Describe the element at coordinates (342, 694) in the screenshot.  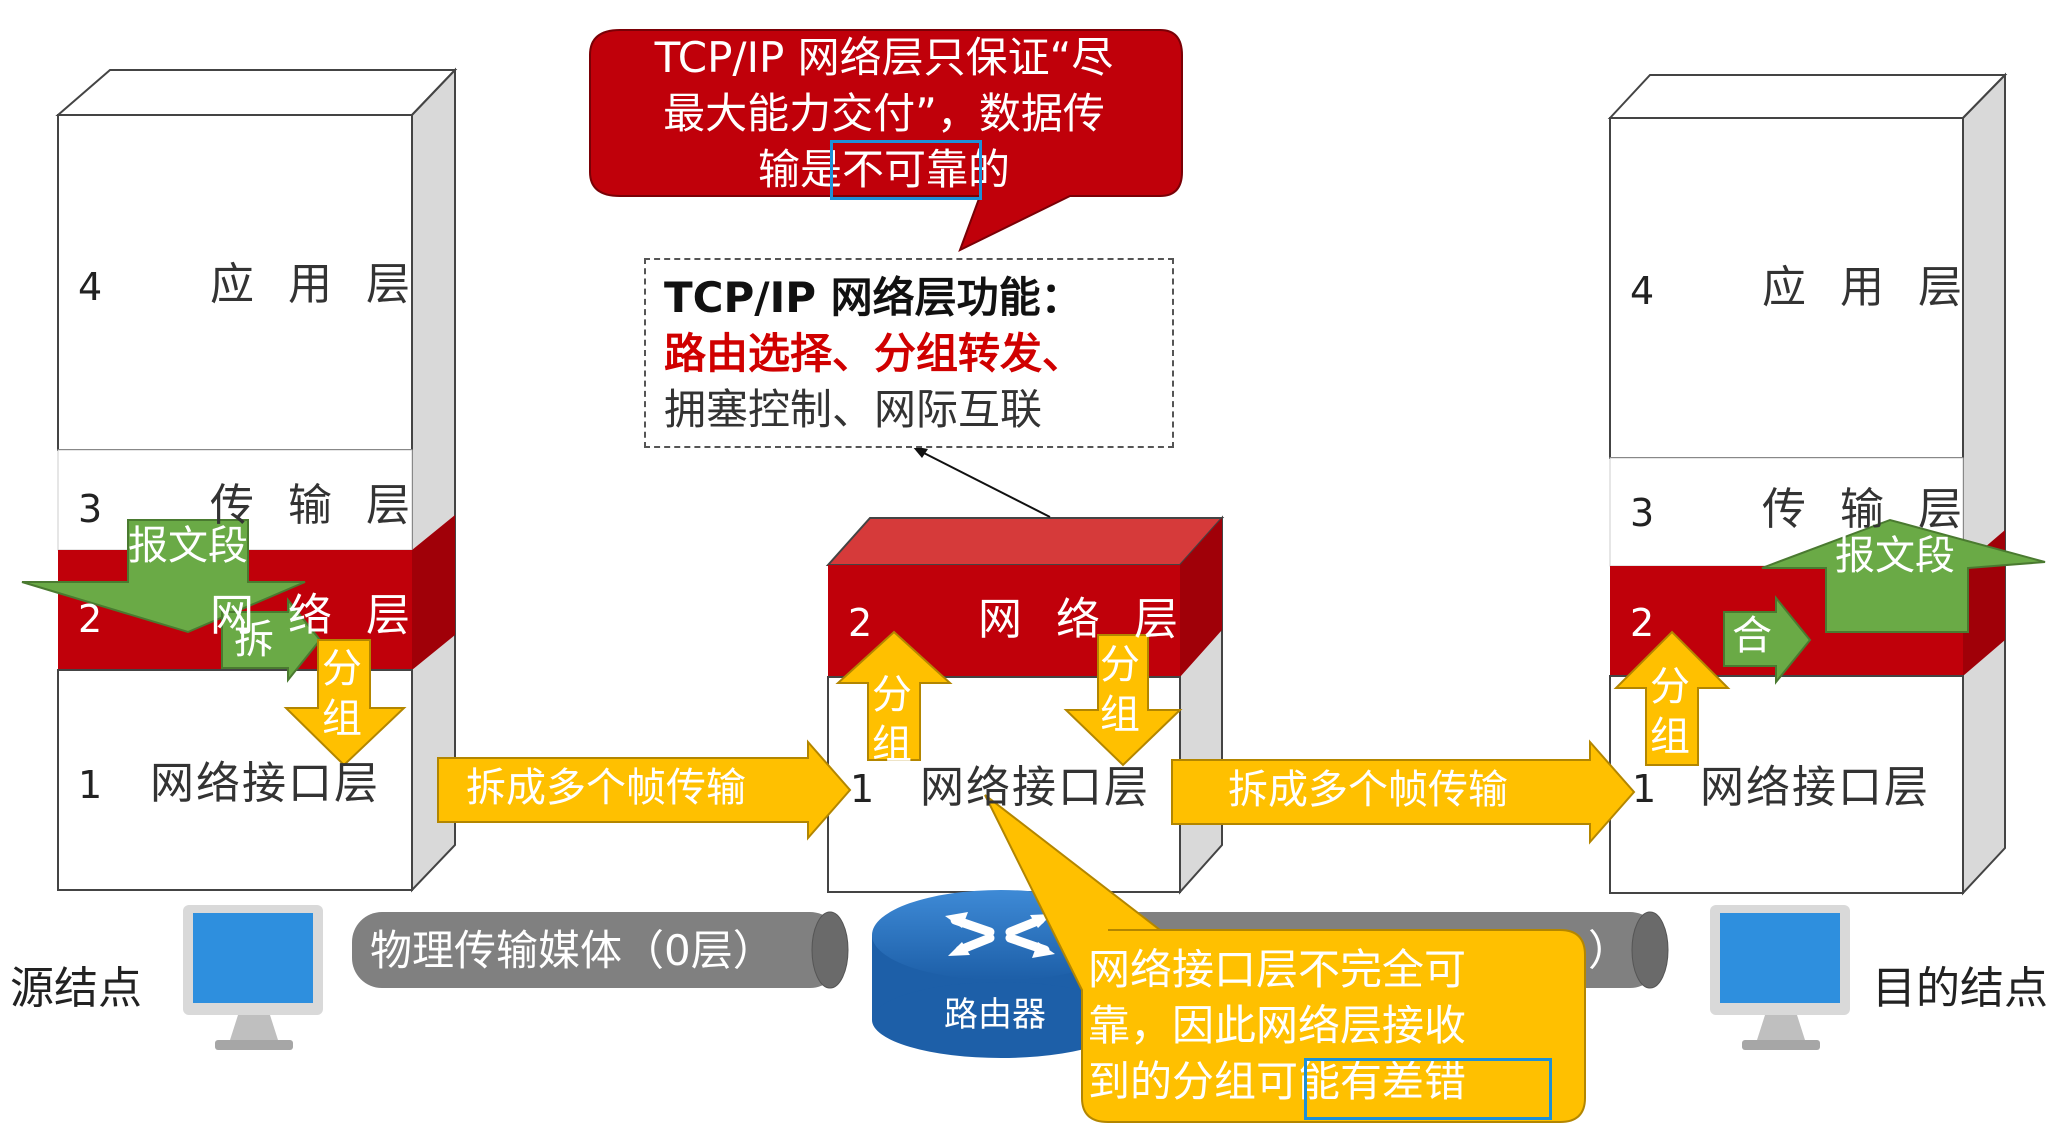
I see `source-packet-label: 分组` at that location.